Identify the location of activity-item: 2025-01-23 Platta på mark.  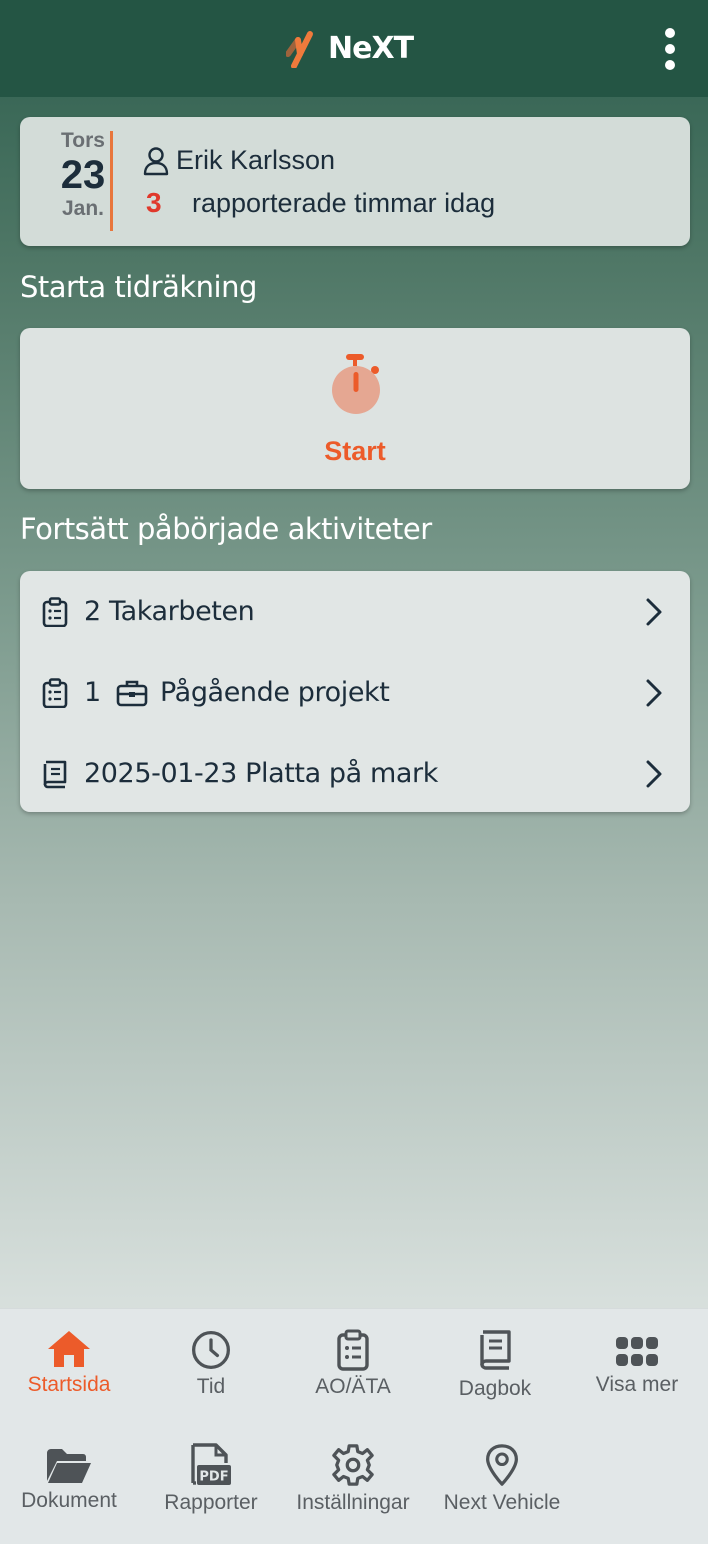
(355, 773).